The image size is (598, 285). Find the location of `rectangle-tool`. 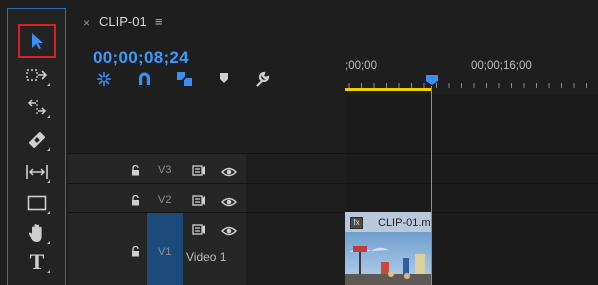

rectangle-tool is located at coordinates (37, 203).